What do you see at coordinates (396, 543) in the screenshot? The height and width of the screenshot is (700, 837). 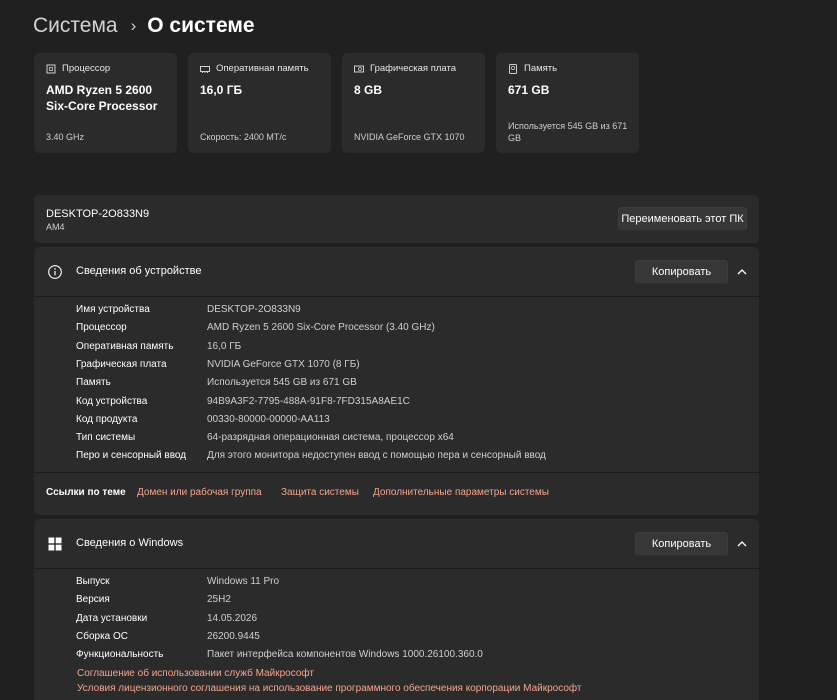 I see `windows-specs-header: Сведения о Windows Копировать` at bounding box center [396, 543].